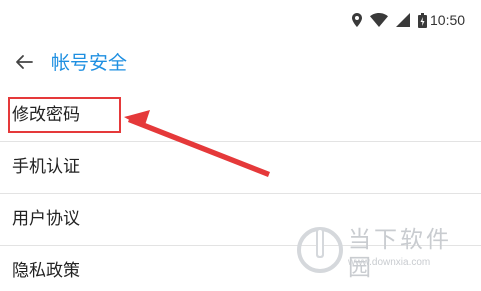 This screenshot has width=481, height=291. What do you see at coordinates (46, 115) in the screenshot?
I see `menu-item-label: 修改密码` at bounding box center [46, 115].